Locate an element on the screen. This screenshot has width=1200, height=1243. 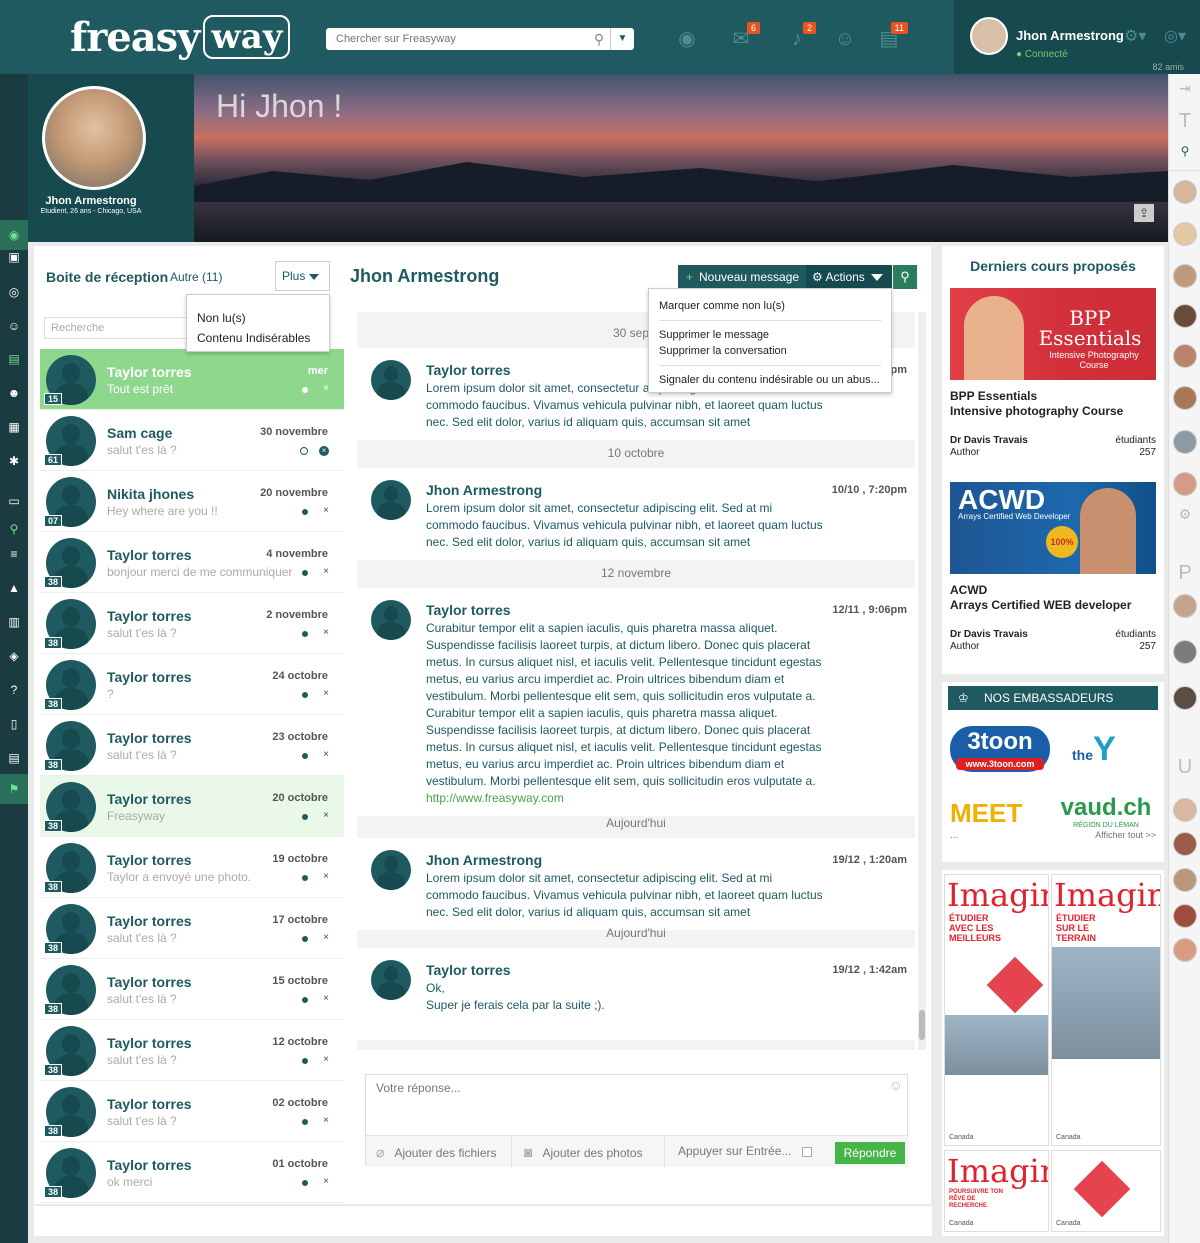
actions-button: ⚙ Actions is located at coordinates (849, 277).